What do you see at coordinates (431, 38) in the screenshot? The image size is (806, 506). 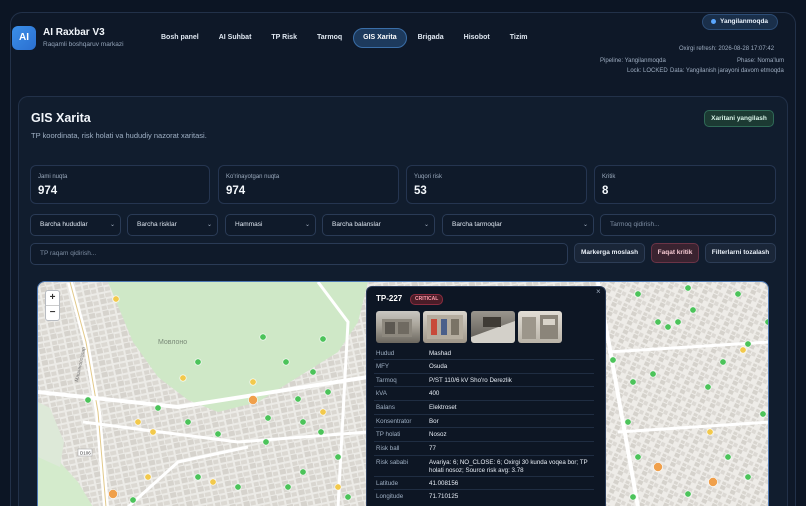 I see `nav-brigada: Brigada` at bounding box center [431, 38].